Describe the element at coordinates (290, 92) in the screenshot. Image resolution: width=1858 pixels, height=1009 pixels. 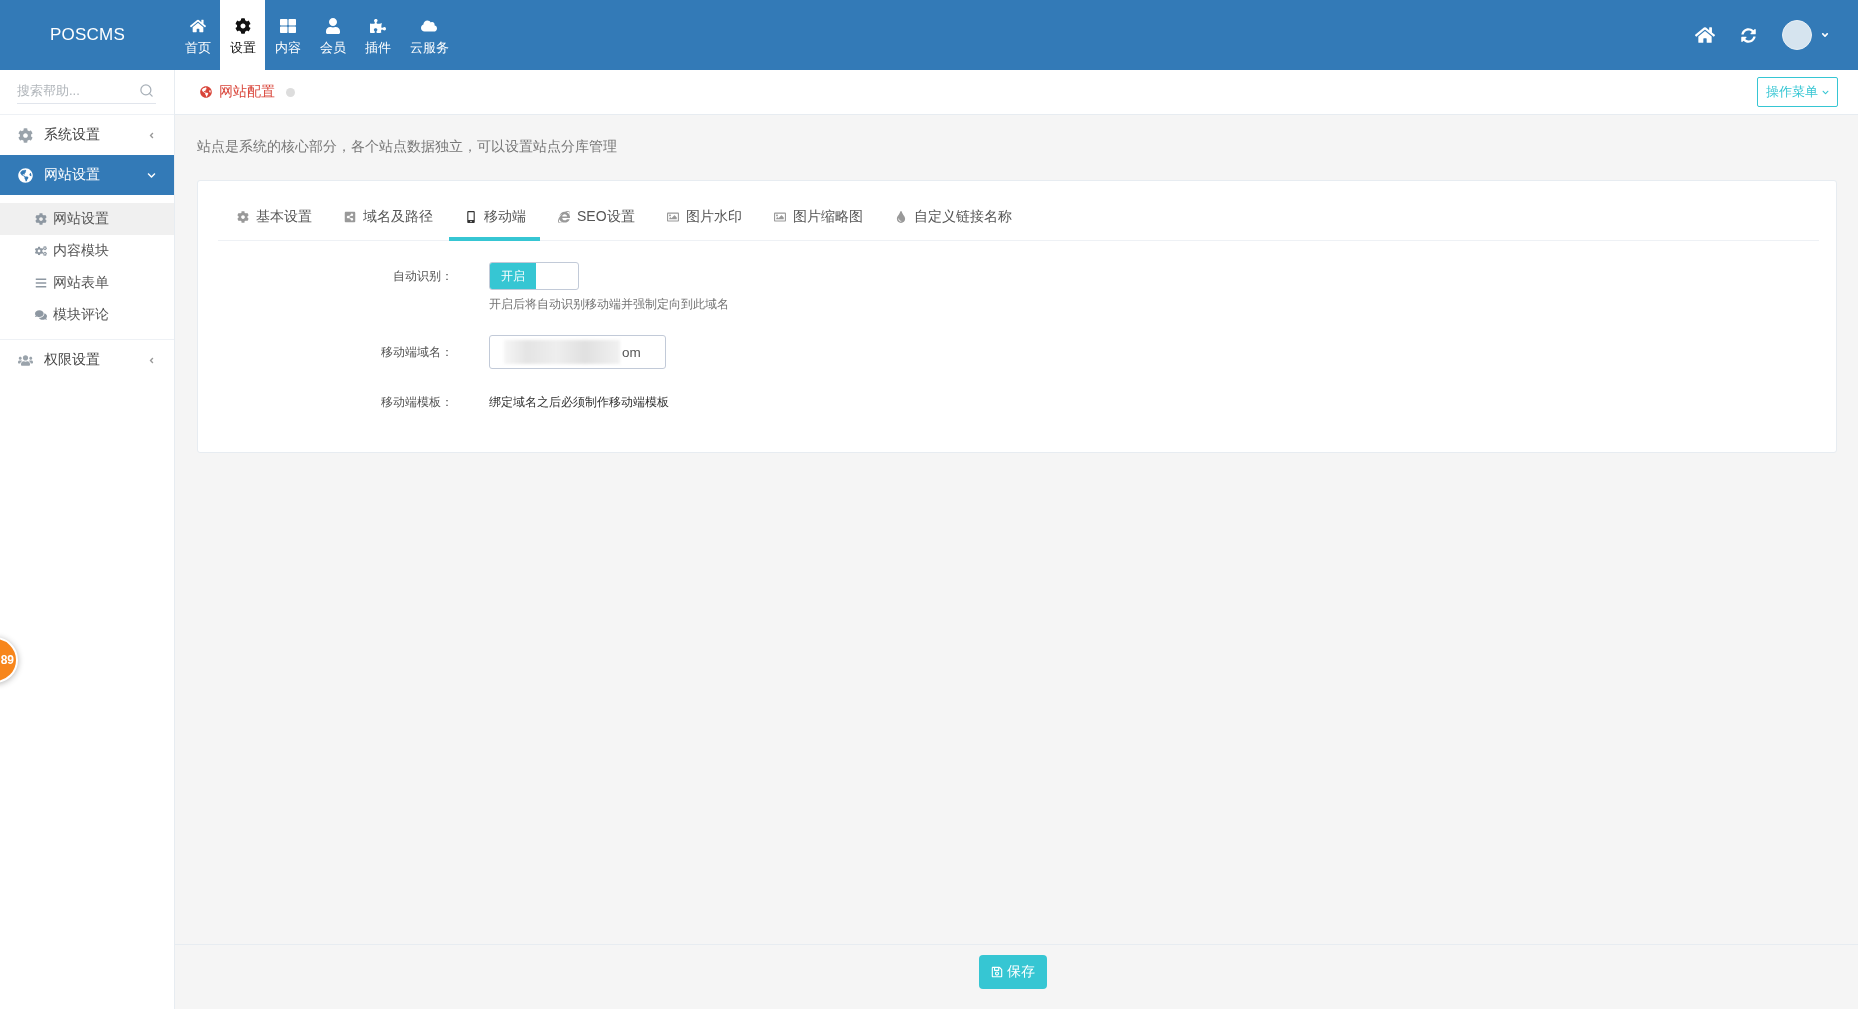
I see `dot-icon` at that location.